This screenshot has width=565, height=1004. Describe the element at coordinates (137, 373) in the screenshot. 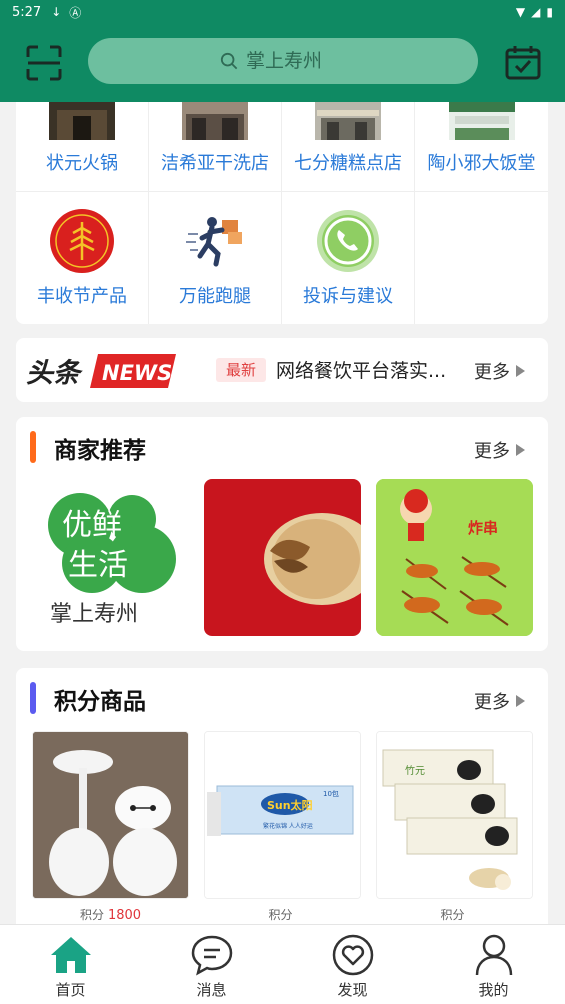

I see `news-logo-en: NEWS` at that location.